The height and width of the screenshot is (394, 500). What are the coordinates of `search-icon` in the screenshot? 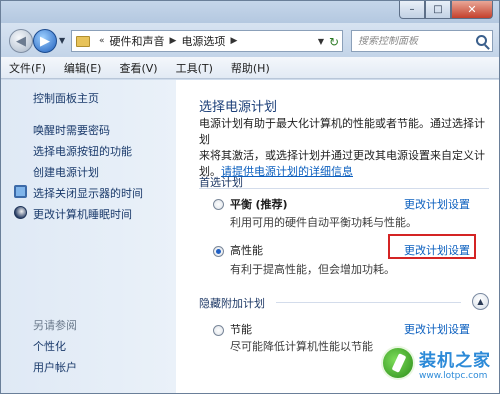 It's located at (481, 40).